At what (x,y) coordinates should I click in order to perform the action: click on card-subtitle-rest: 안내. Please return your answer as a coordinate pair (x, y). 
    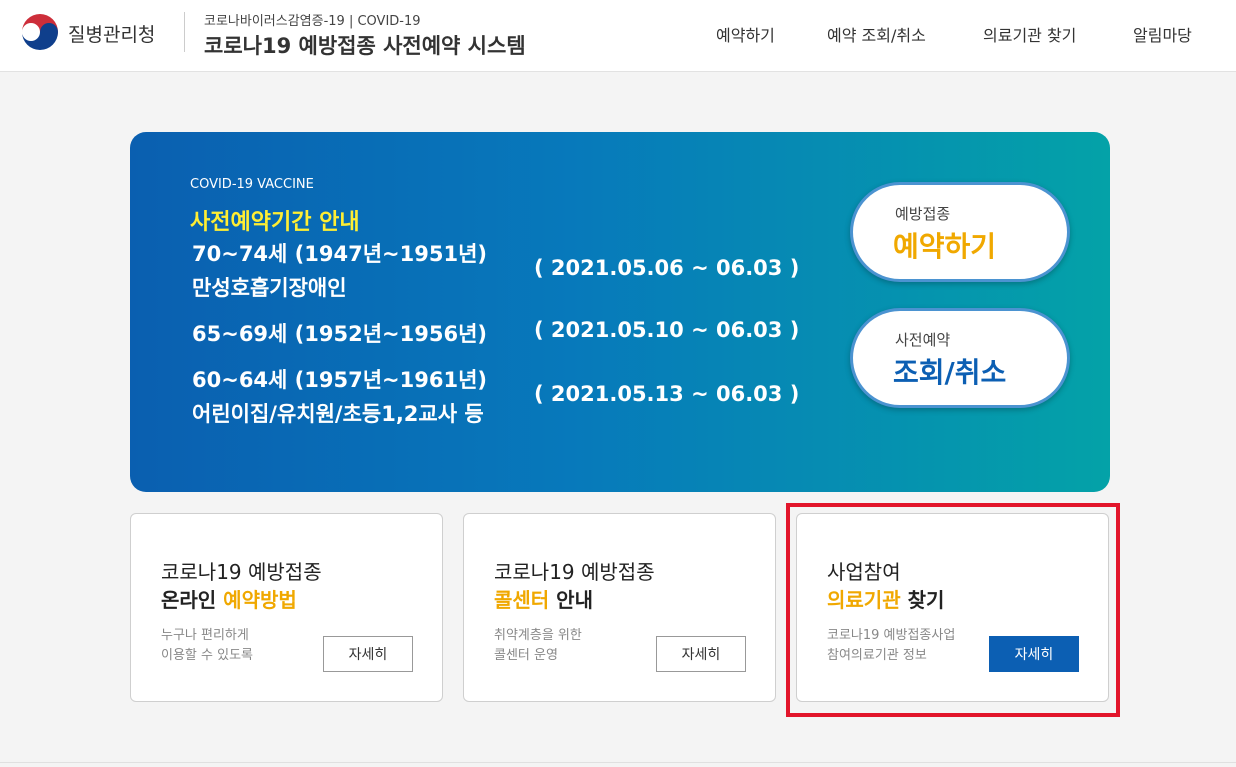
    Looking at the image, I should click on (571, 600).